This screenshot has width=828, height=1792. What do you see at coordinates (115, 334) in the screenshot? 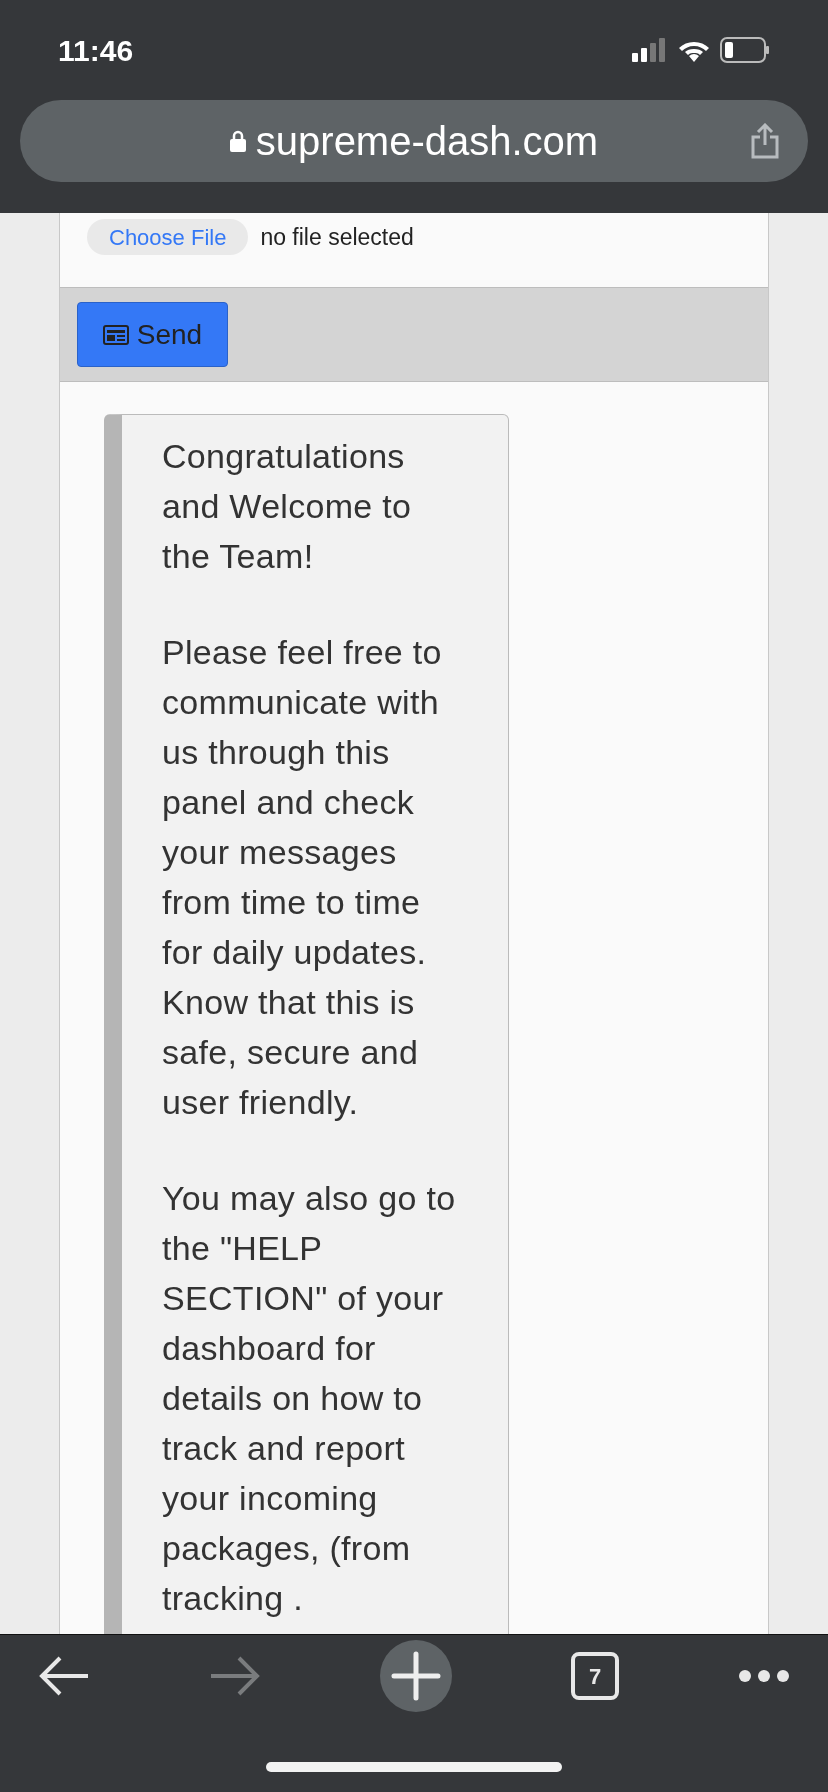
I see `newspaper-icon` at bounding box center [115, 334].